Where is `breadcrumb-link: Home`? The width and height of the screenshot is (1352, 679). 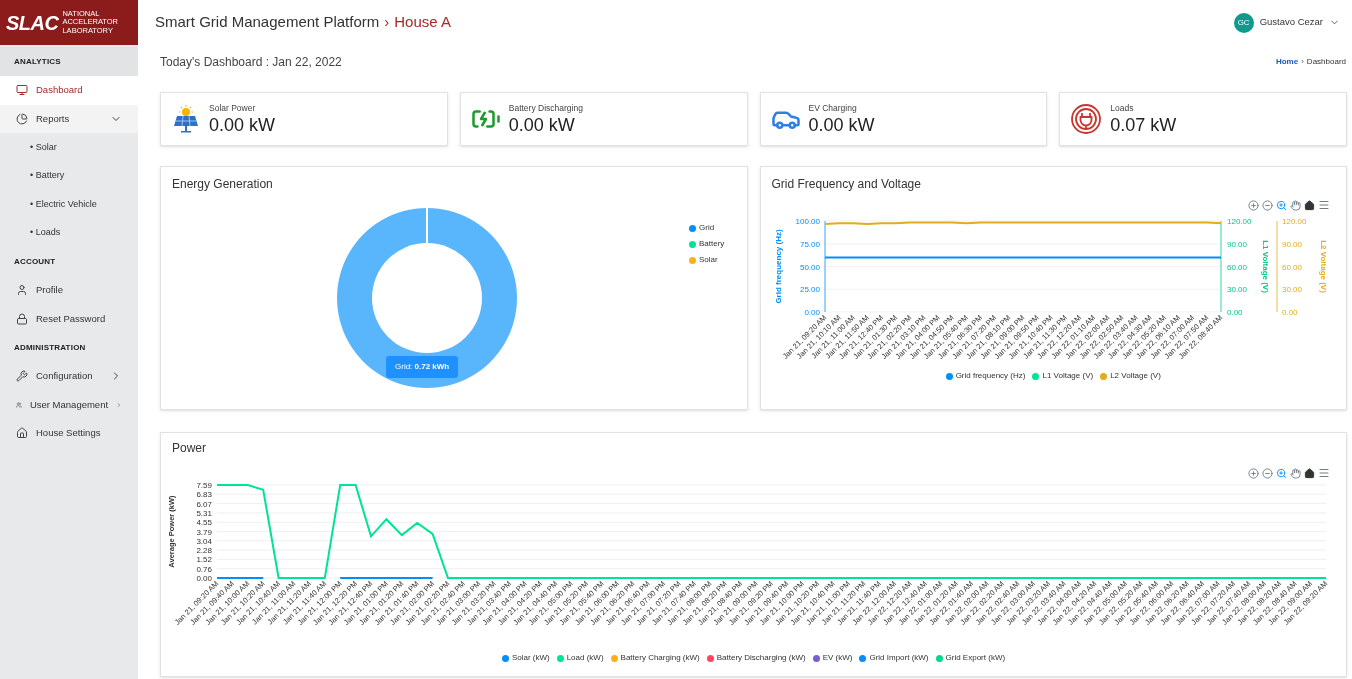 breadcrumb-link: Home is located at coordinates (1287, 61).